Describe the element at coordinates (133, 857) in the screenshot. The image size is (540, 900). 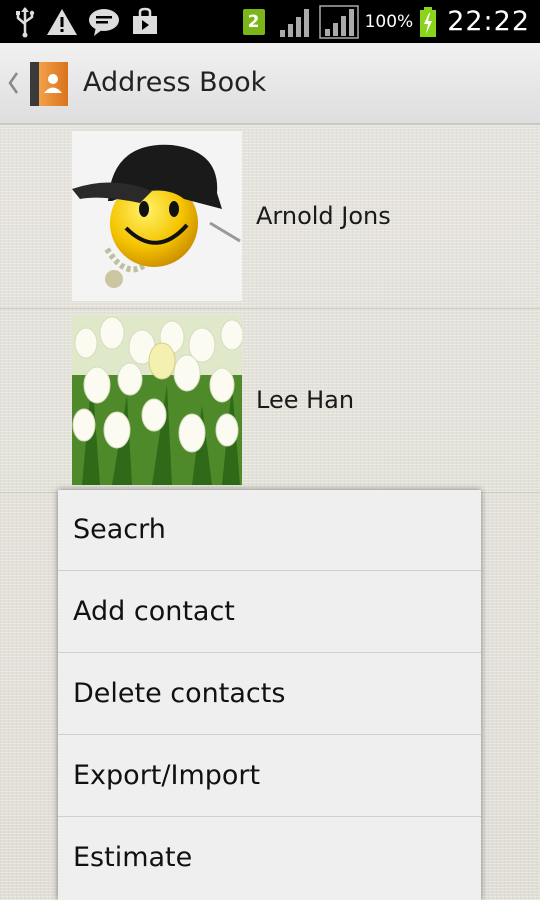
I see `menu-item-label: Estimate` at that location.